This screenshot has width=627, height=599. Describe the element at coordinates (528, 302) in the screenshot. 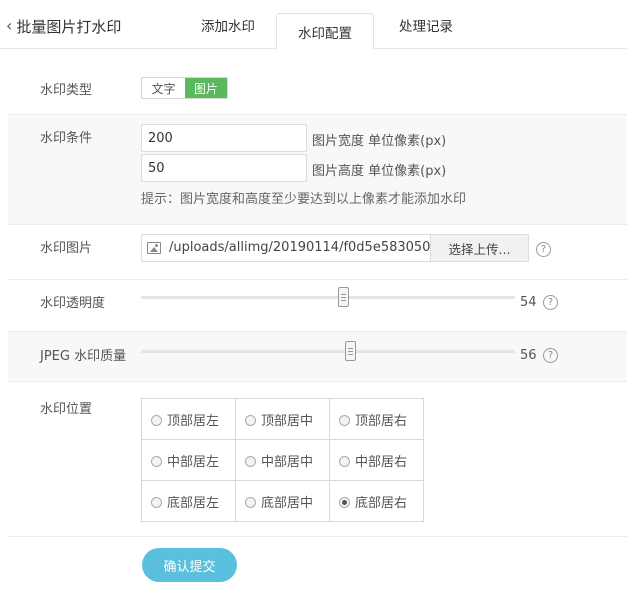

I see `opacity-value: 54` at that location.